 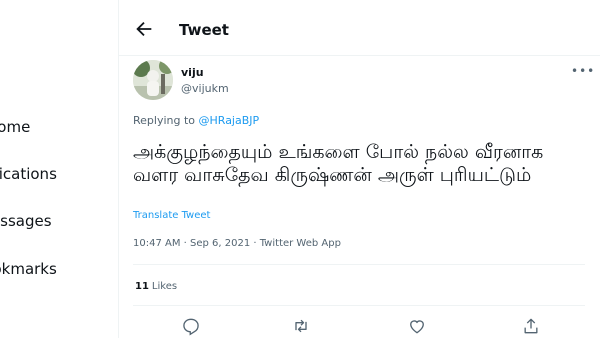 What do you see at coordinates (142, 286) in the screenshot?
I see `likes-number: 11` at bounding box center [142, 286].